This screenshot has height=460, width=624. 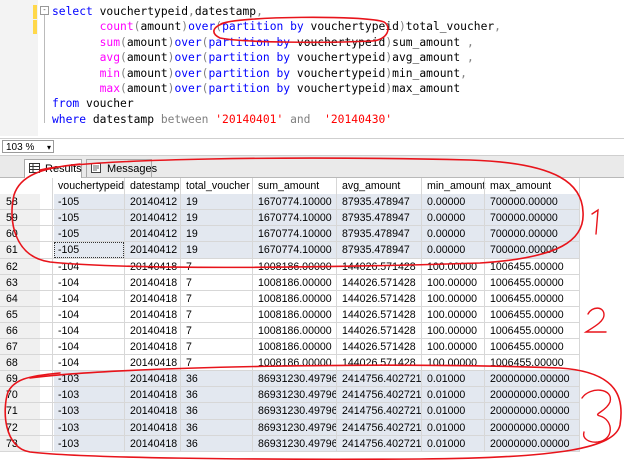 I want to click on row-number: 60, so click(x=20, y=234).